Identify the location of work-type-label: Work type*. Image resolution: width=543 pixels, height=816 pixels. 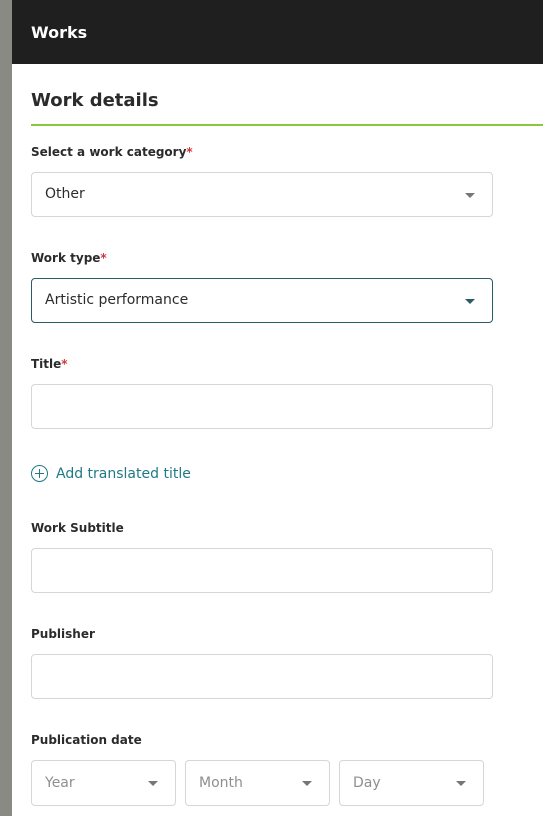
(69, 258).